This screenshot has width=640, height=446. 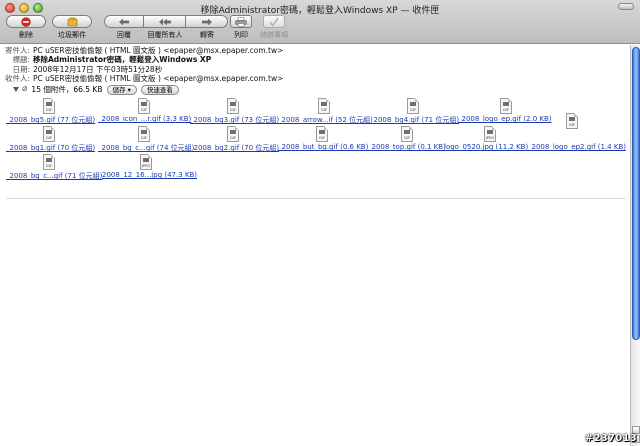 What do you see at coordinates (241, 21) in the screenshot?
I see `printer-icon` at bounding box center [241, 21].